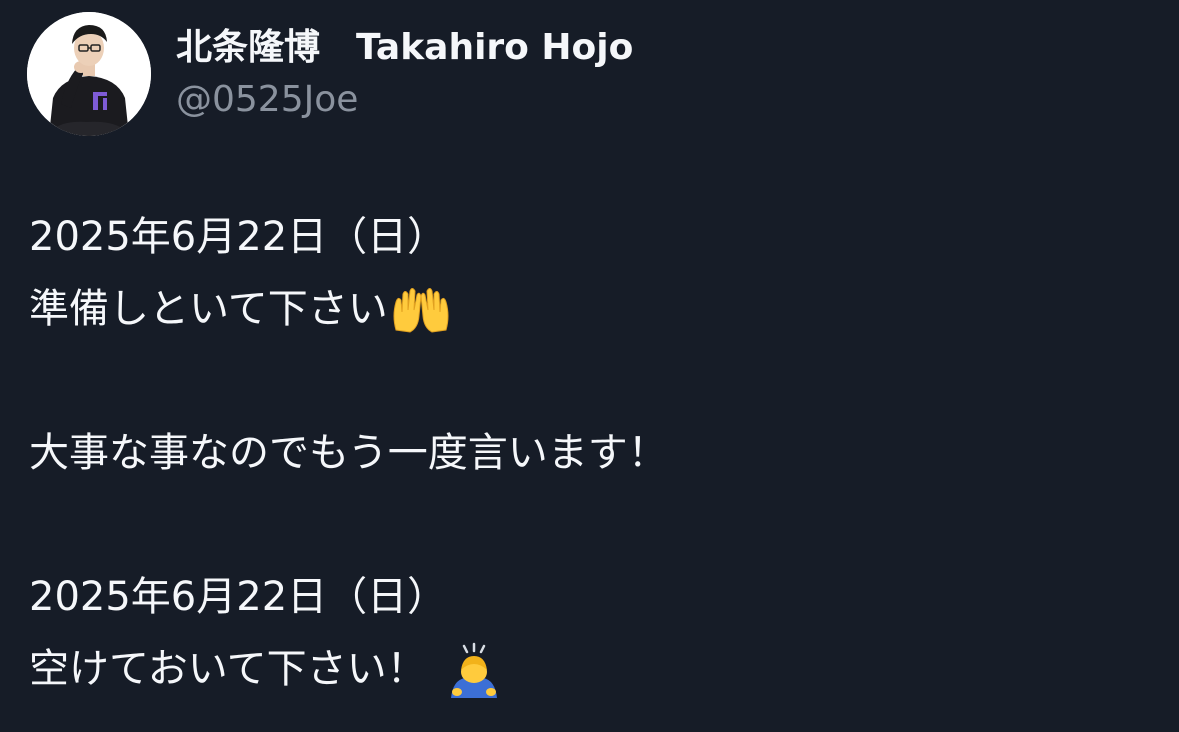 Image resolution: width=1179 pixels, height=732 pixels. Describe the element at coordinates (421, 311) in the screenshot. I see `palms-up-together-icon` at that location.